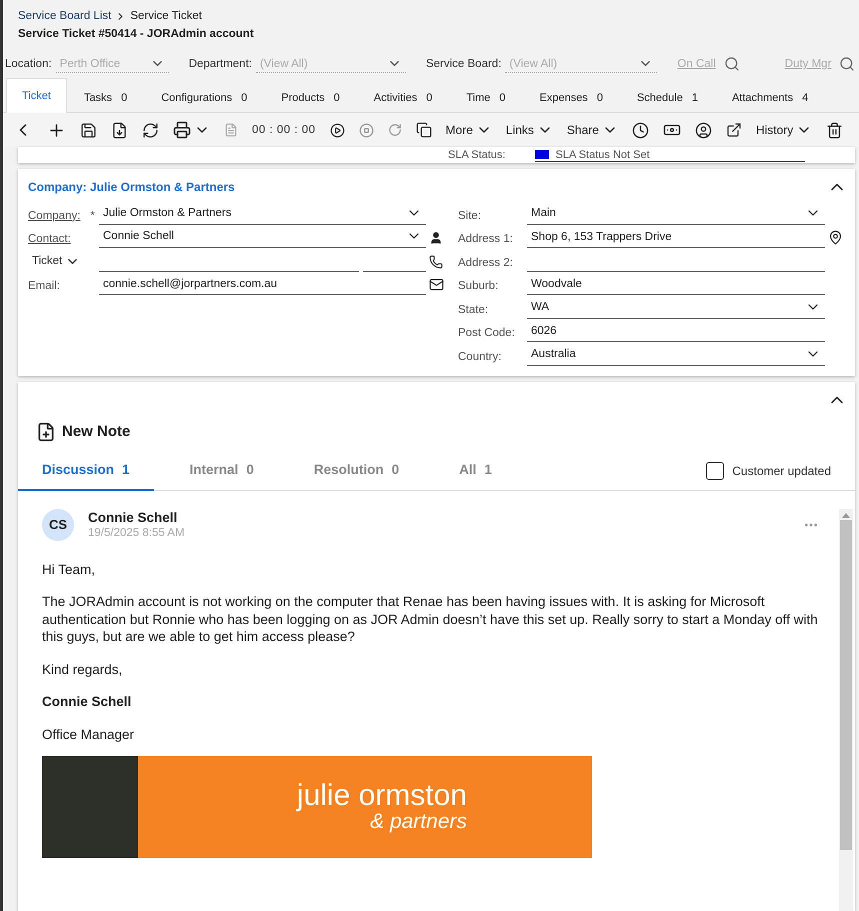  What do you see at coordinates (424, 130) in the screenshot?
I see `copy-icon` at bounding box center [424, 130].